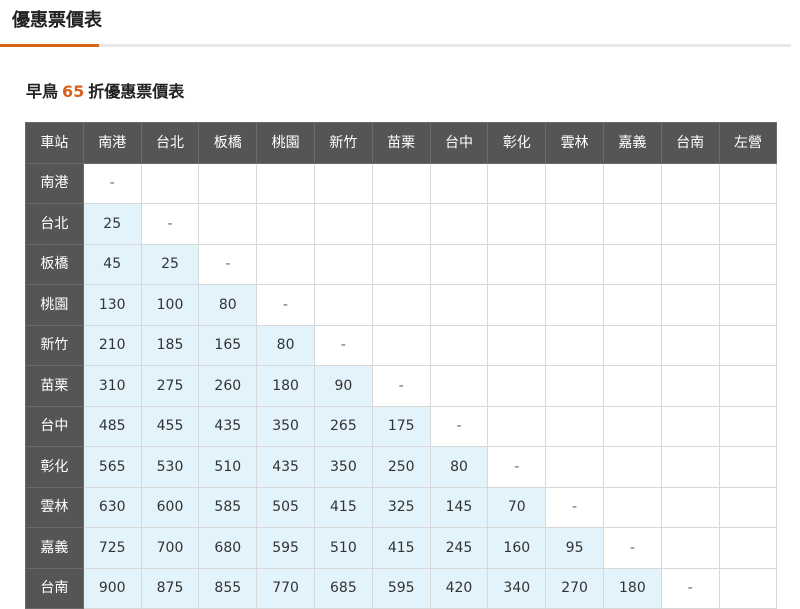 The height and width of the screenshot is (609, 800). I want to click on fare-cell: 90, so click(343, 386).